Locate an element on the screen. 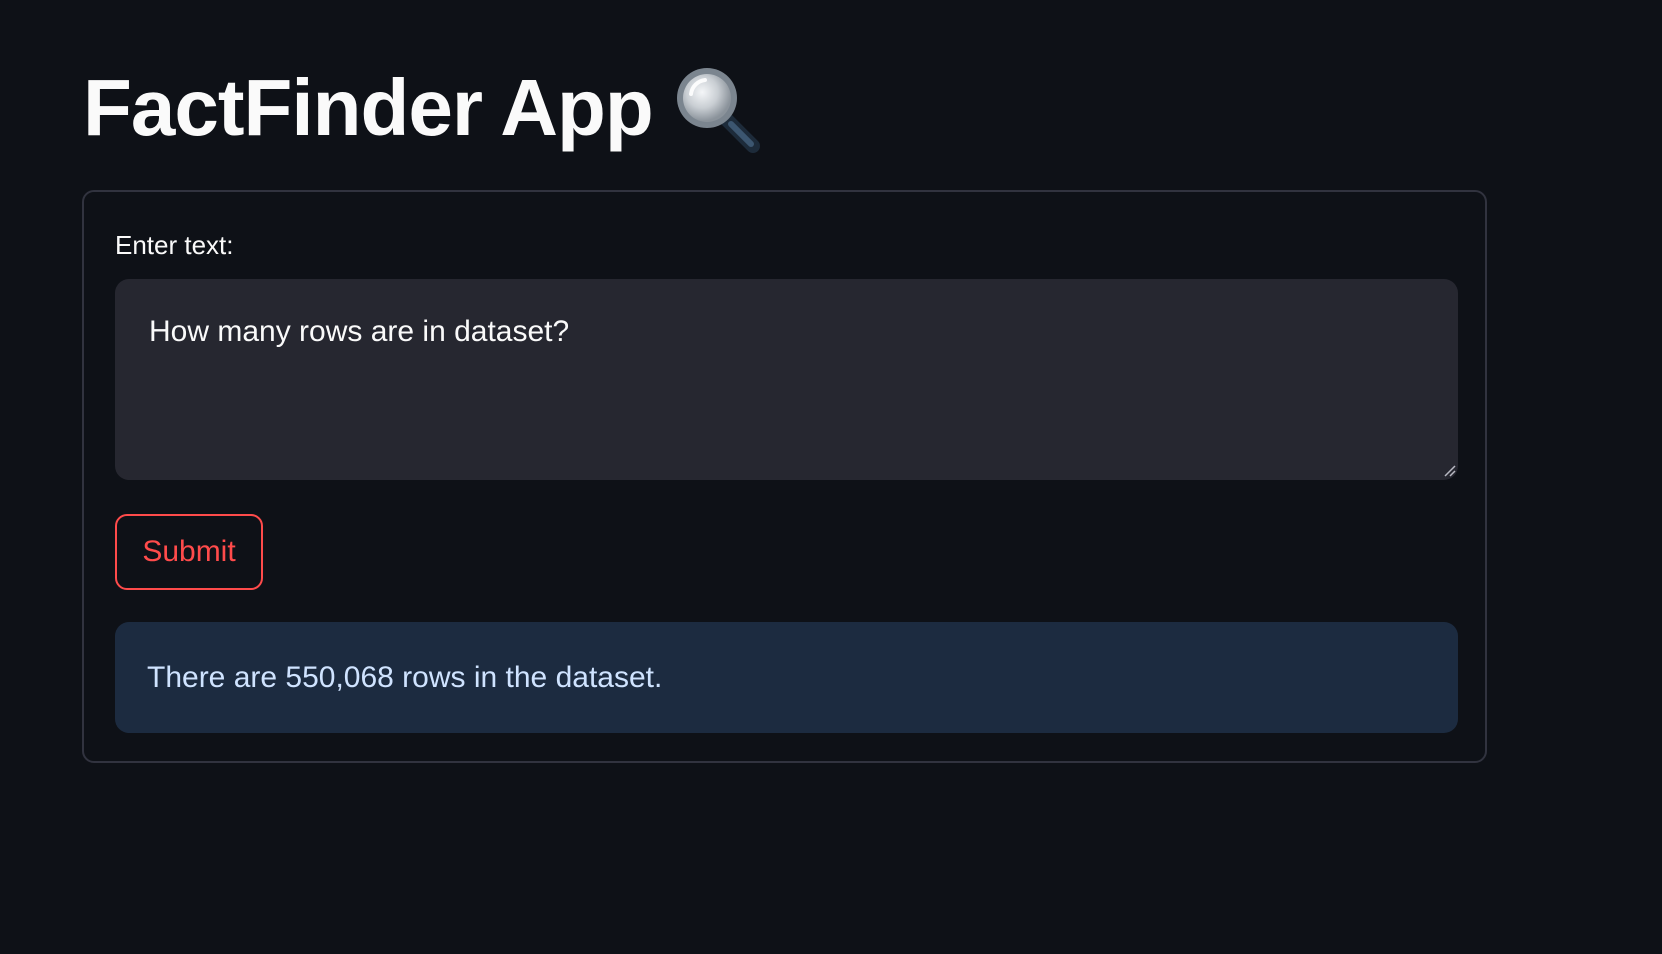 The image size is (1662, 954). title-row: FactFinder App is located at coordinates (424, 108).